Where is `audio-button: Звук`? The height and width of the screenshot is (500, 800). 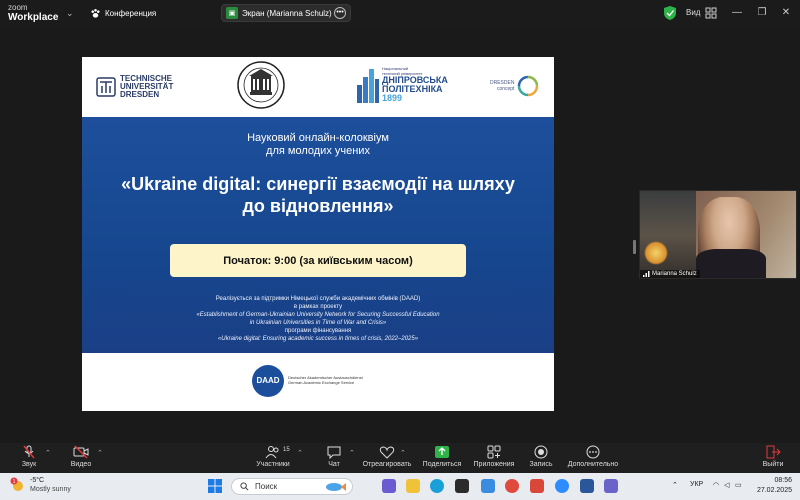 audio-button: Звук is located at coordinates (29, 456).